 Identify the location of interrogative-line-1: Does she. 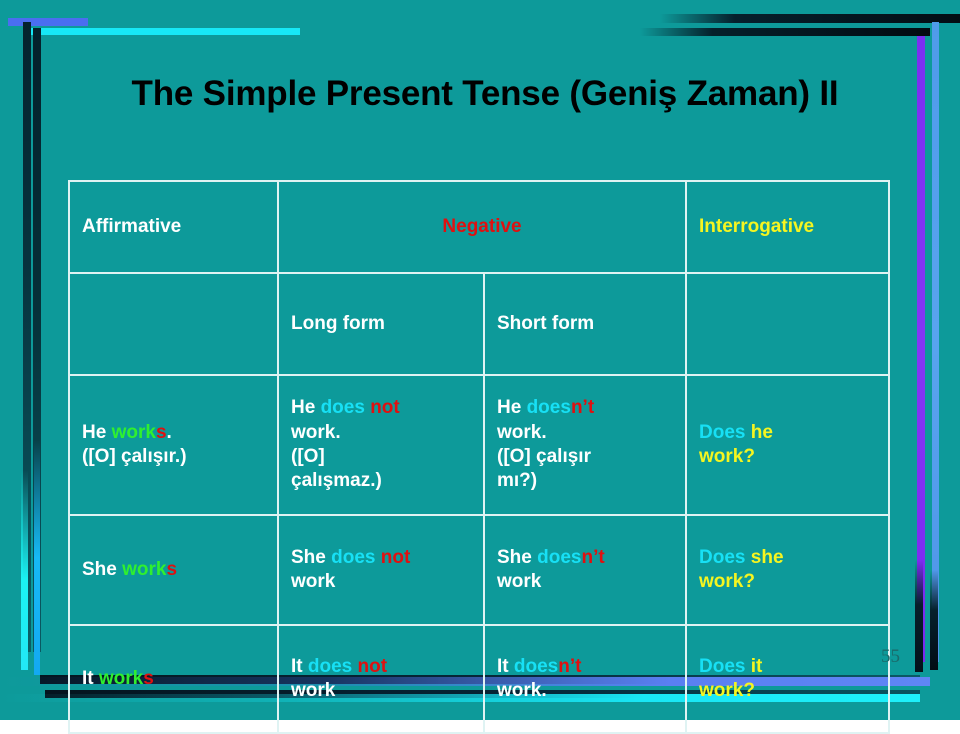
(787, 558).